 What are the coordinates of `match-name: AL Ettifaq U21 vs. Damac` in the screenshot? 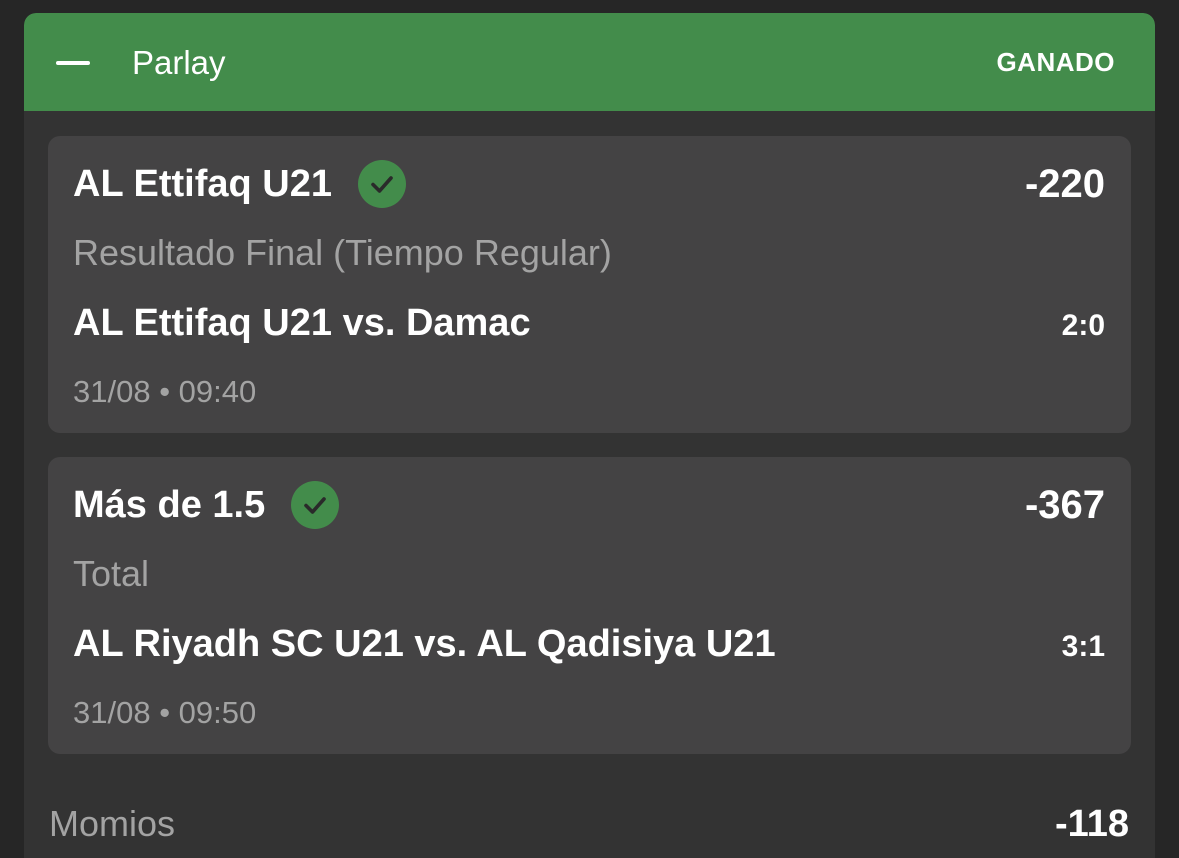 It's located at (302, 323).